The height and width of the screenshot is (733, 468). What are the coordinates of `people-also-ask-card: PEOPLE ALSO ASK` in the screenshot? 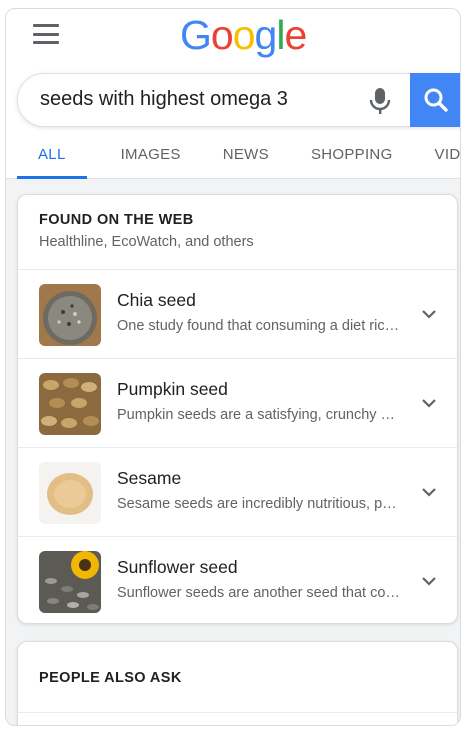 It's located at (237, 683).